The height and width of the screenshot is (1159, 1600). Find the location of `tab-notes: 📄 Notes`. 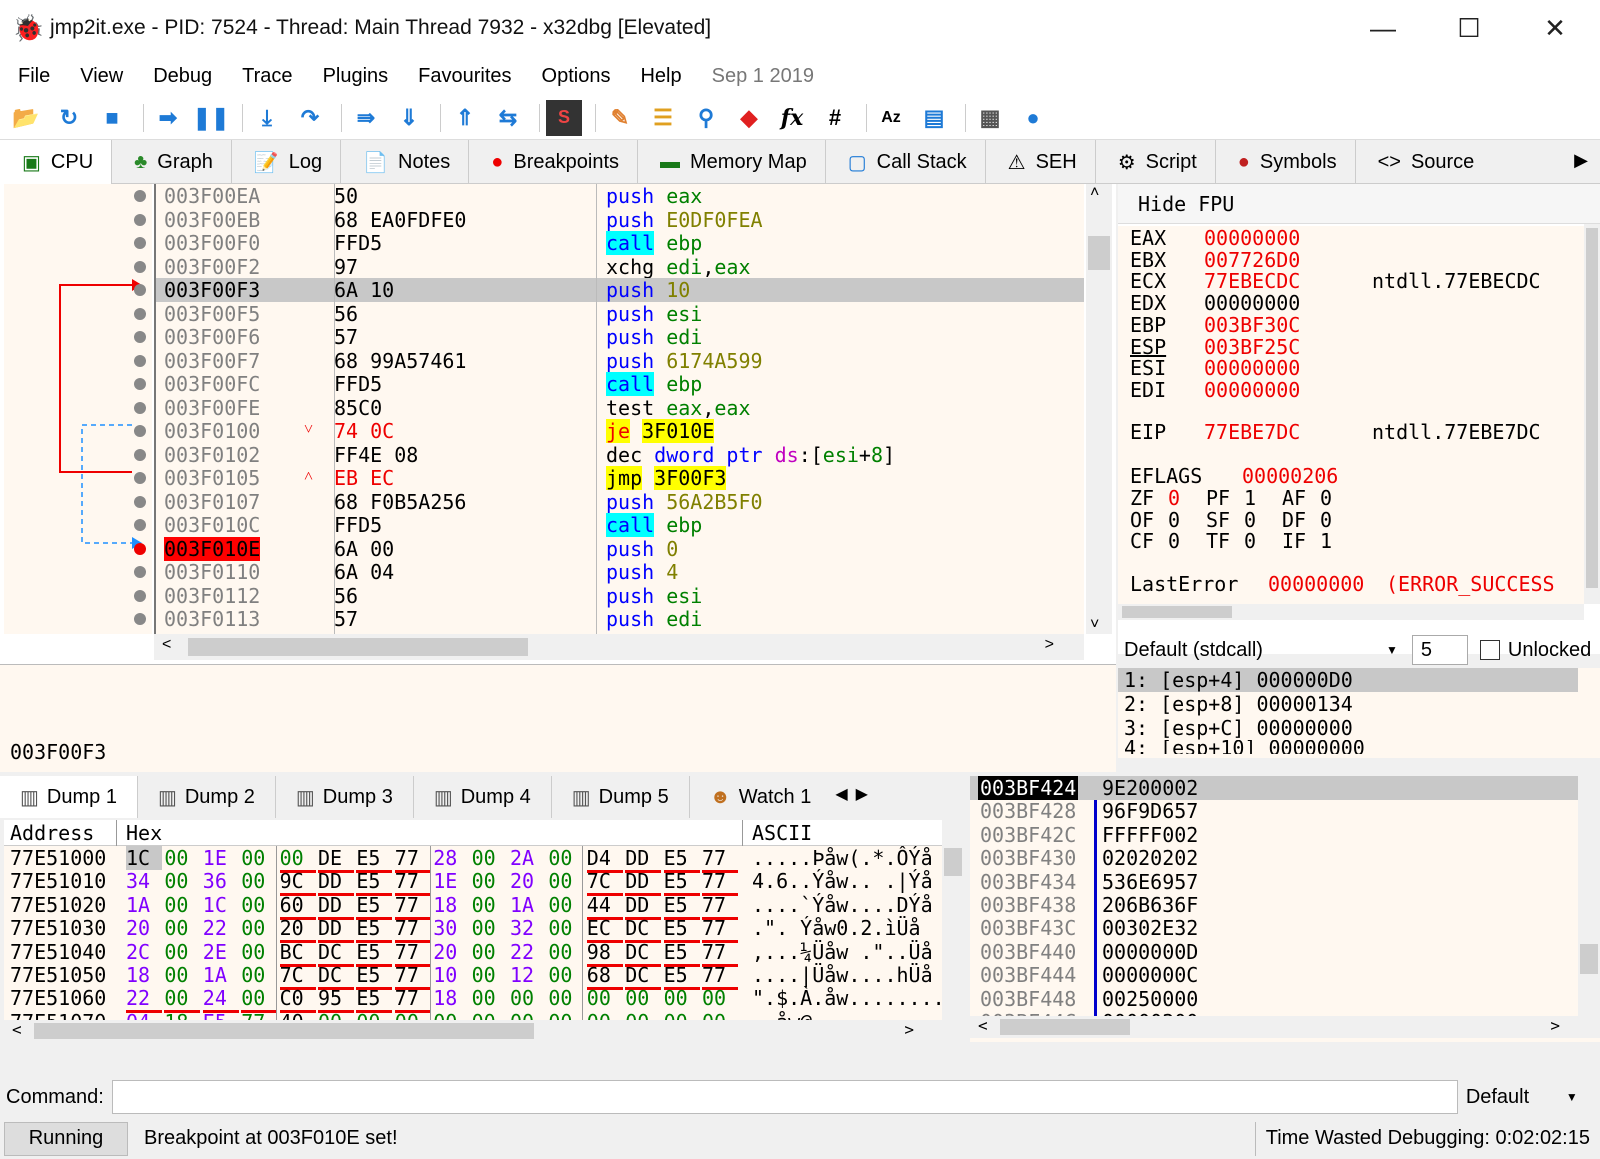

tab-notes: 📄 Notes is located at coordinates (405, 162).